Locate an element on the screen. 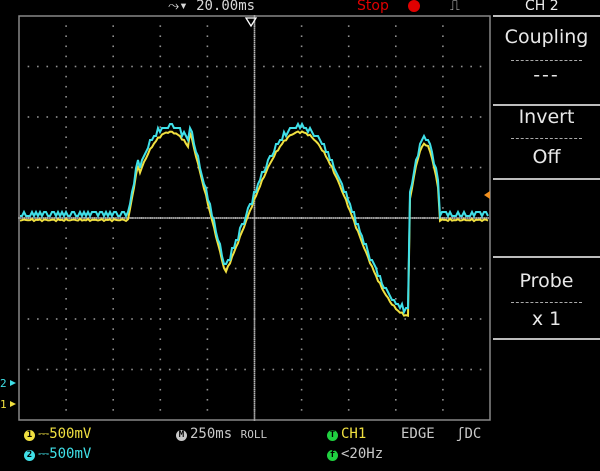 This screenshot has width=600, height=471. ch2-scale: 2 ⎓500mV is located at coordinates (57, 454).